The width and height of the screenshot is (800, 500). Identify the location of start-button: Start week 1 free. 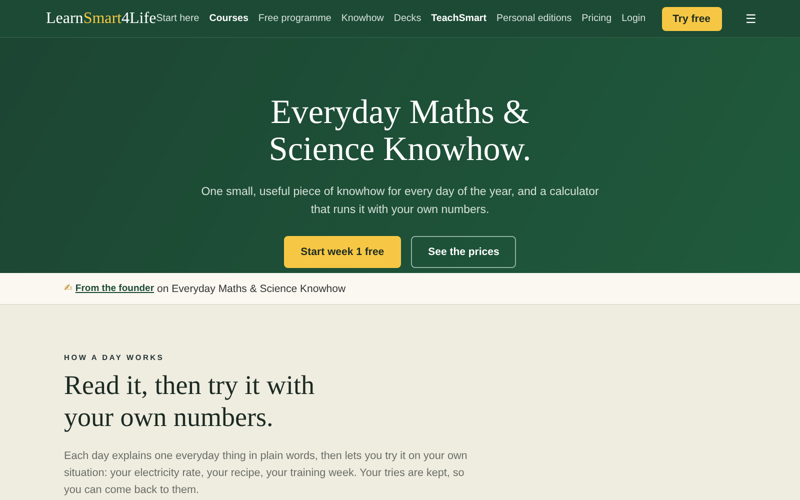
(343, 252).